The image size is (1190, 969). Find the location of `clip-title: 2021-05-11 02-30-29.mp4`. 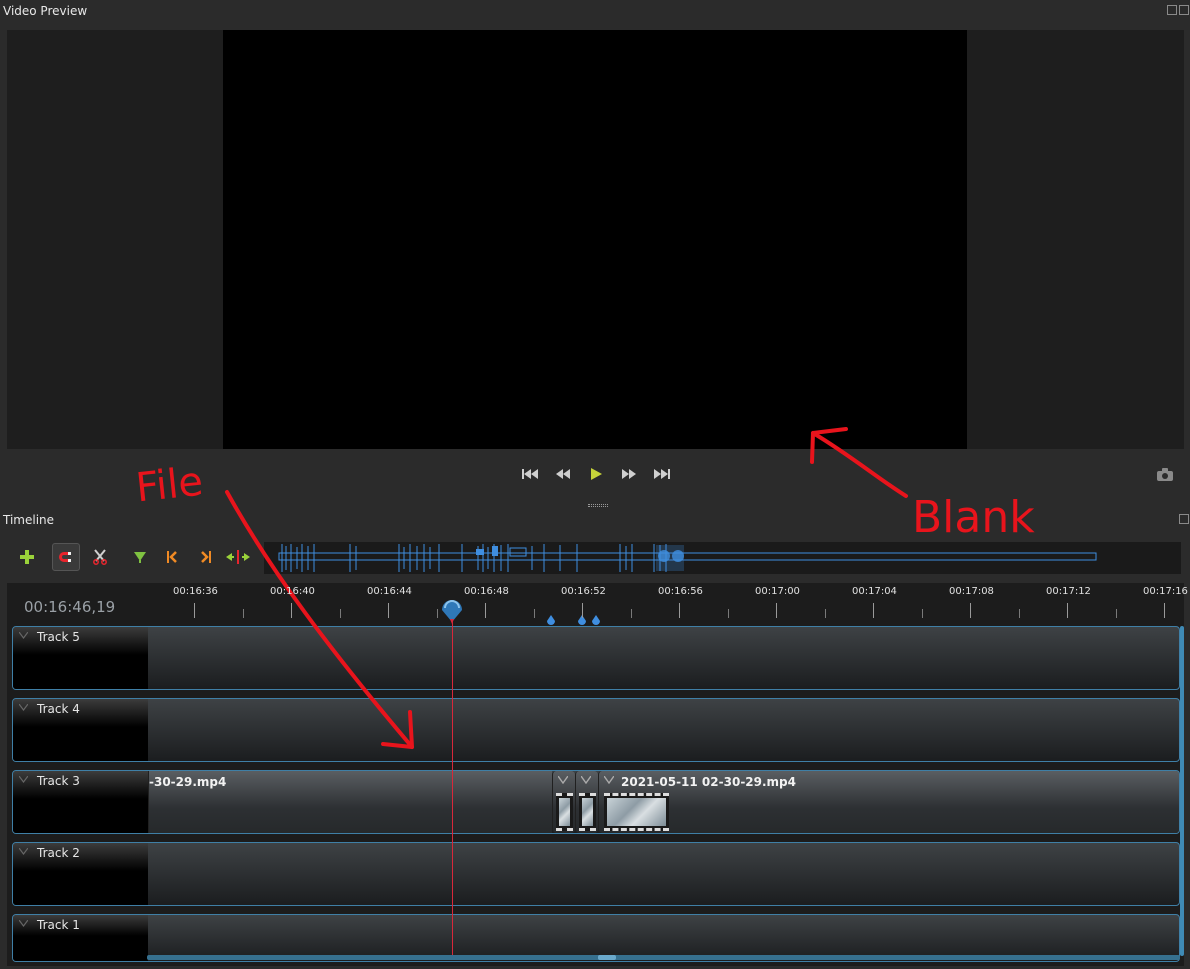

clip-title: 2021-05-11 02-30-29.mp4 is located at coordinates (708, 782).